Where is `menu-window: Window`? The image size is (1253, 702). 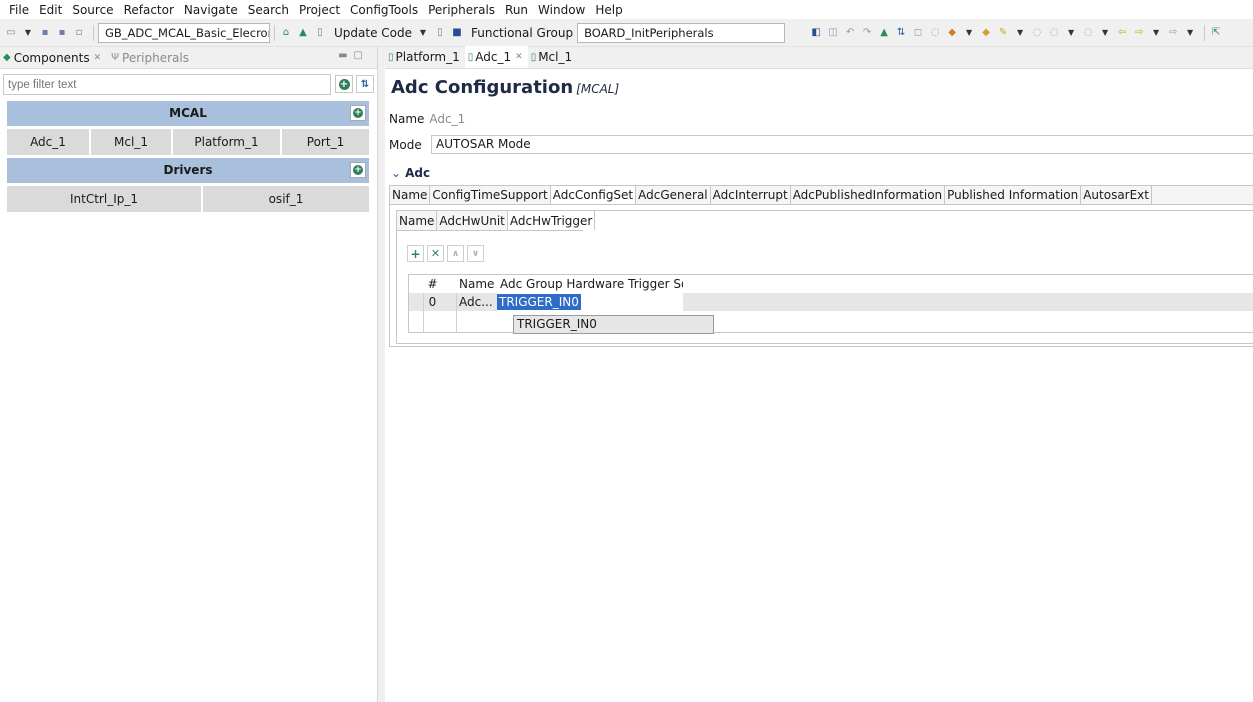 menu-window: Window is located at coordinates (561, 10).